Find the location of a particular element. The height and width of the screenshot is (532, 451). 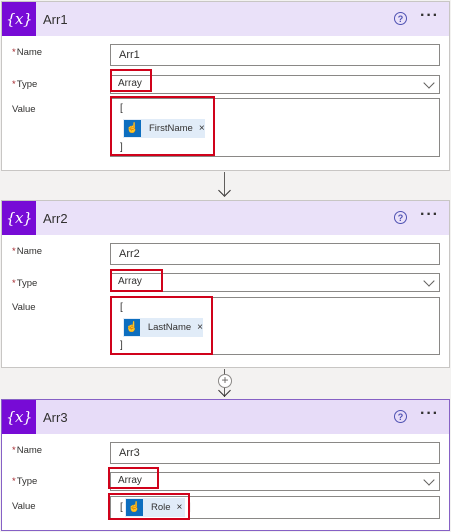

name-input: Arr2 is located at coordinates (275, 254).